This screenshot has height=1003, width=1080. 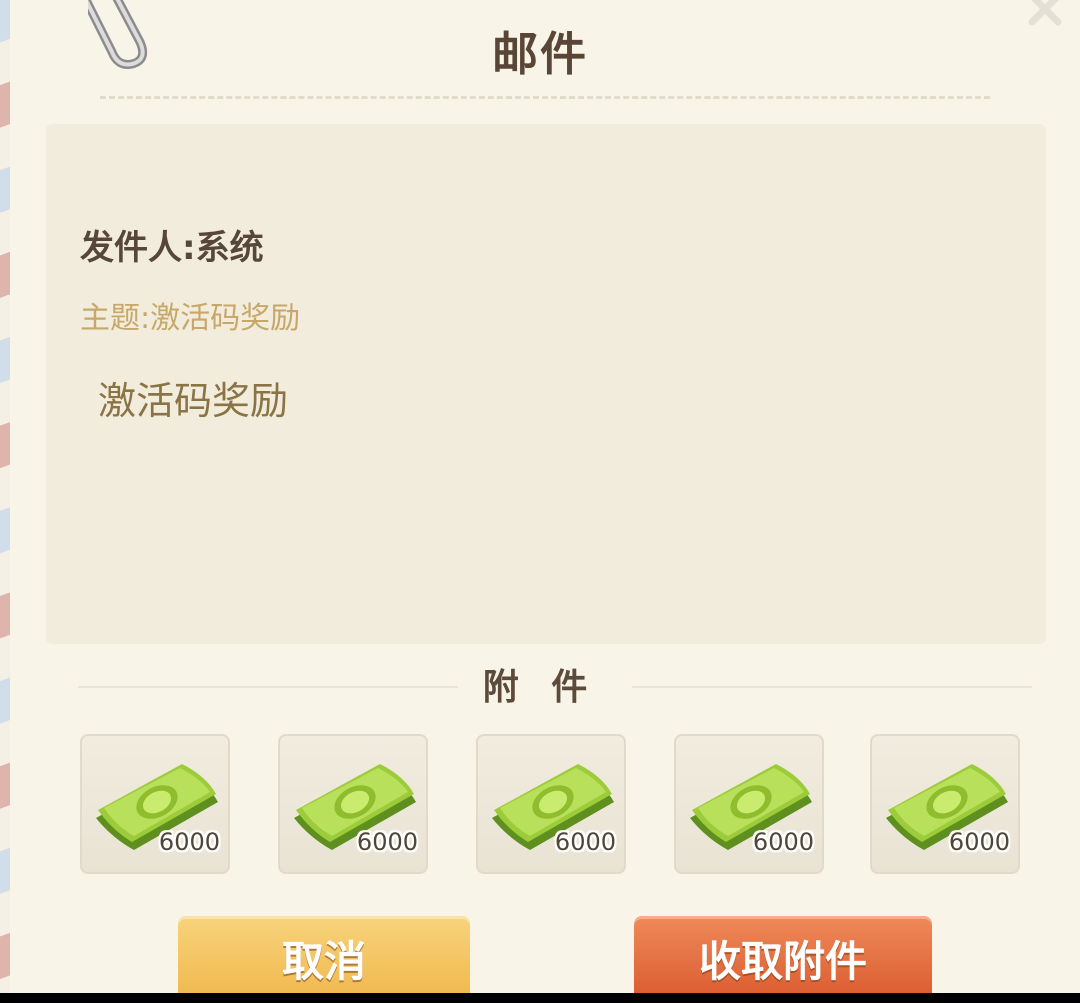 What do you see at coordinates (540, 54) in the screenshot?
I see `page-title: 邮件` at bounding box center [540, 54].